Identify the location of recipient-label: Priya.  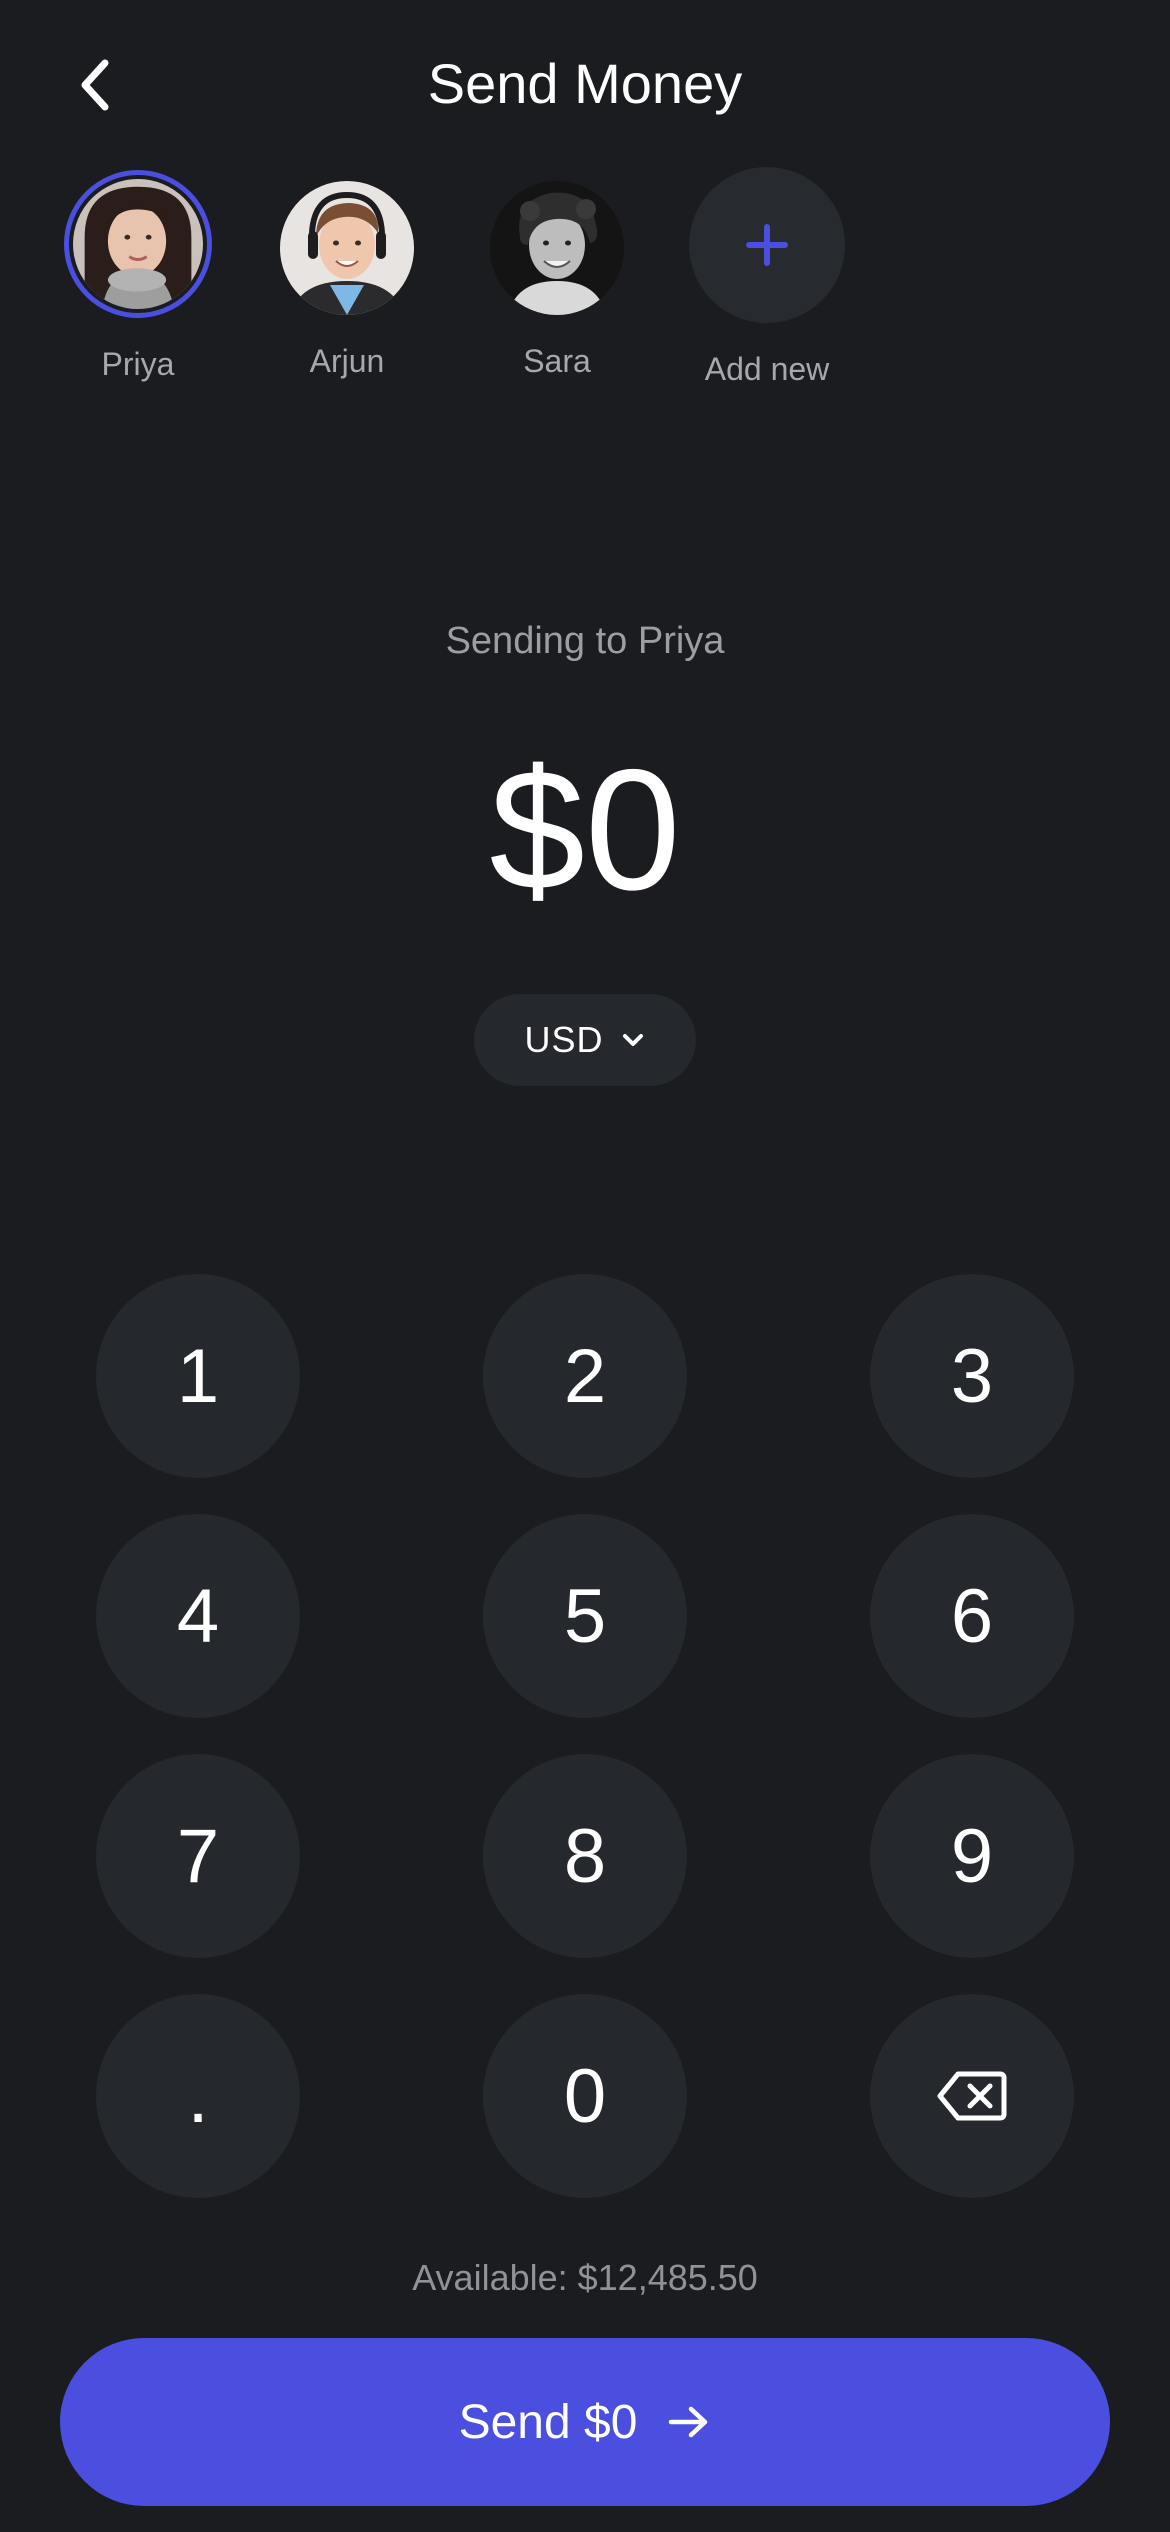
(138, 364).